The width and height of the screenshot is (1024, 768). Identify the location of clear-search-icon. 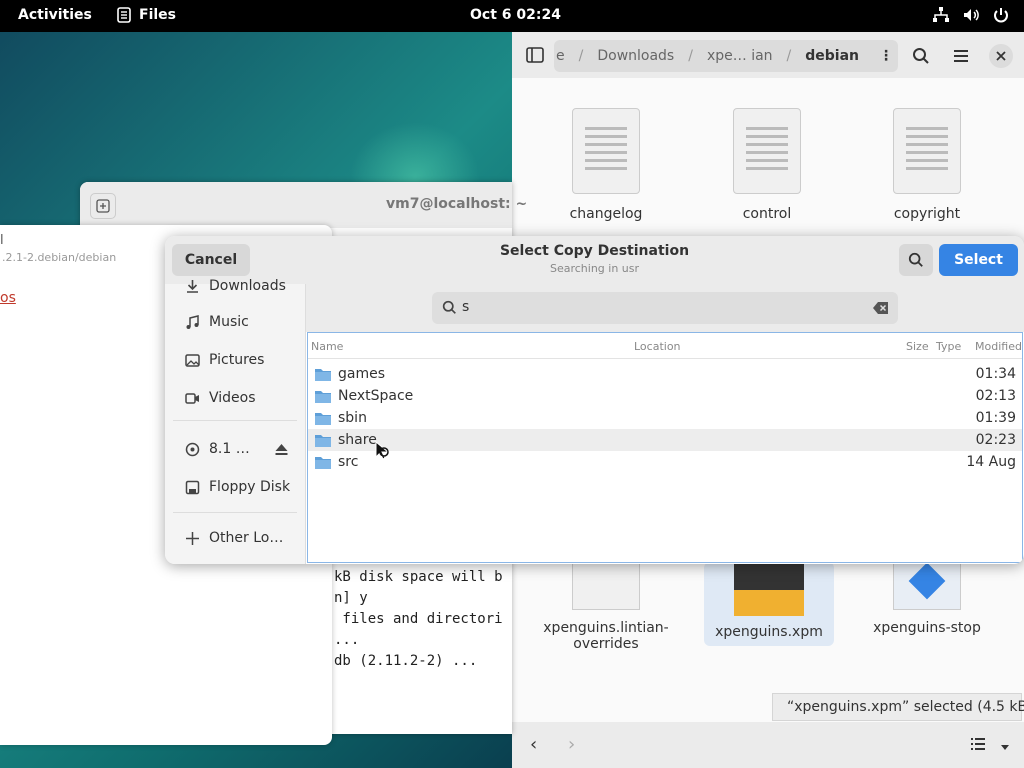
(881, 308).